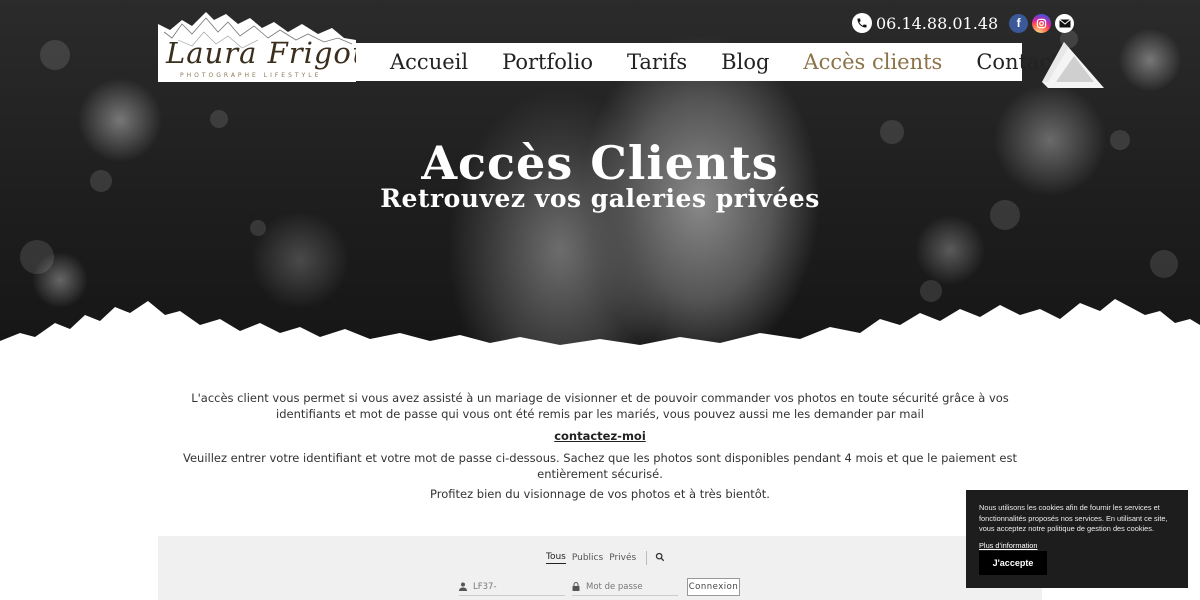  I want to click on phone-icon, so click(862, 23).